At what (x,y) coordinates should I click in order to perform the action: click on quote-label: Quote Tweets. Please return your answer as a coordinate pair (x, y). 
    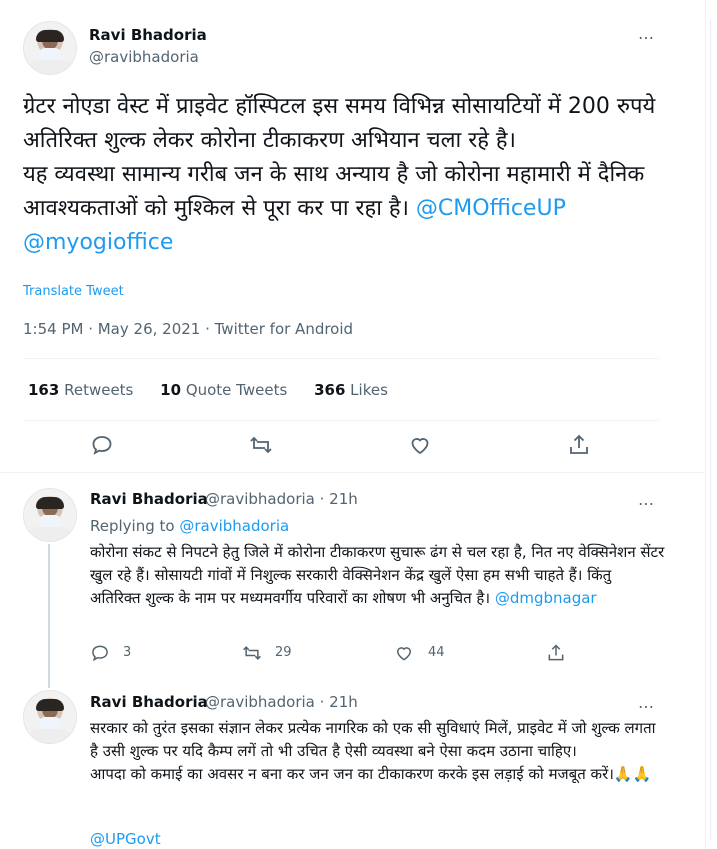
    Looking at the image, I should click on (236, 390).